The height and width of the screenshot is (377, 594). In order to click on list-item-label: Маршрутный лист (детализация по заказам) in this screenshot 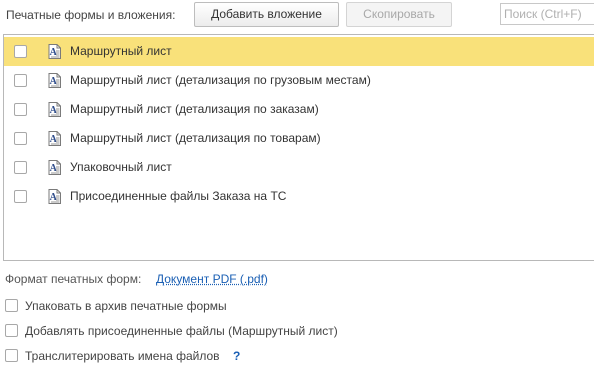, I will do `click(194, 109)`.